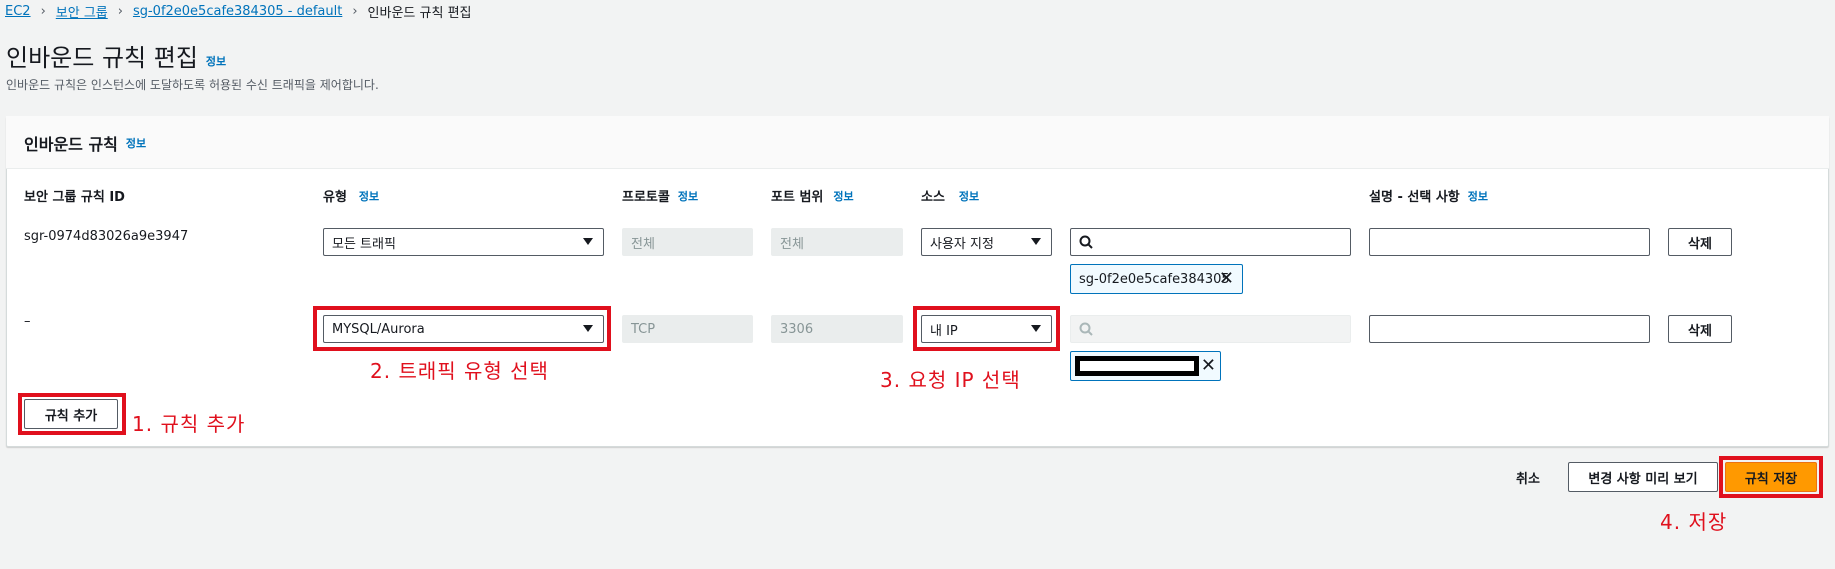 The height and width of the screenshot is (569, 1835). Describe the element at coordinates (986, 328) in the screenshot. I see `highlight-source-select` at that location.